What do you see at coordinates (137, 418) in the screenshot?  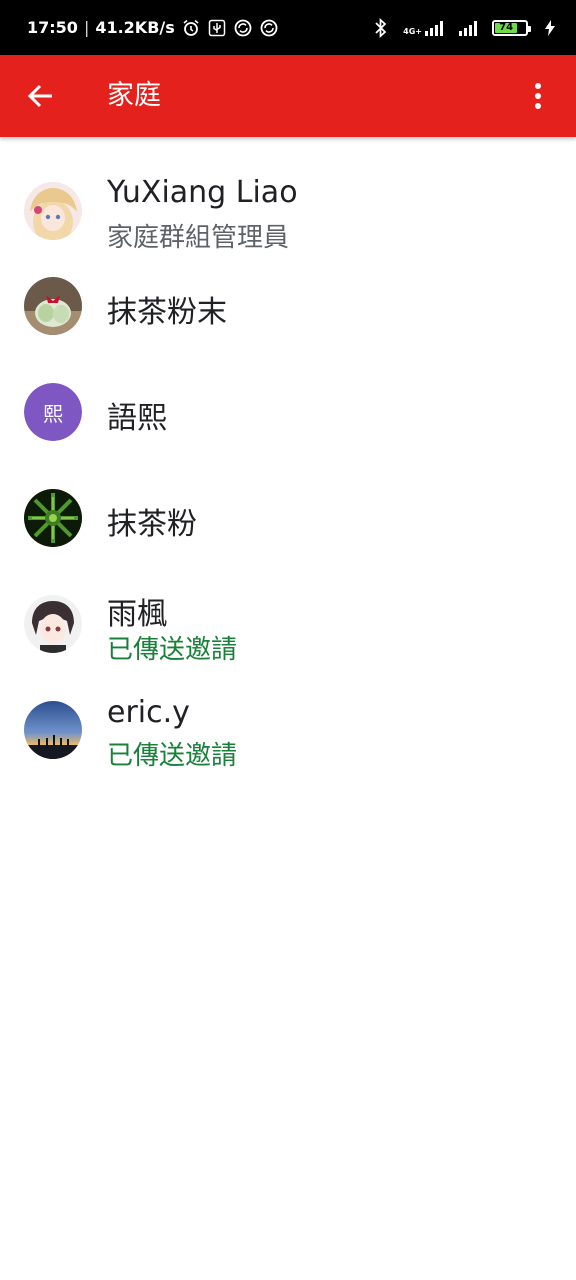 I see `member-name: 語熙` at bounding box center [137, 418].